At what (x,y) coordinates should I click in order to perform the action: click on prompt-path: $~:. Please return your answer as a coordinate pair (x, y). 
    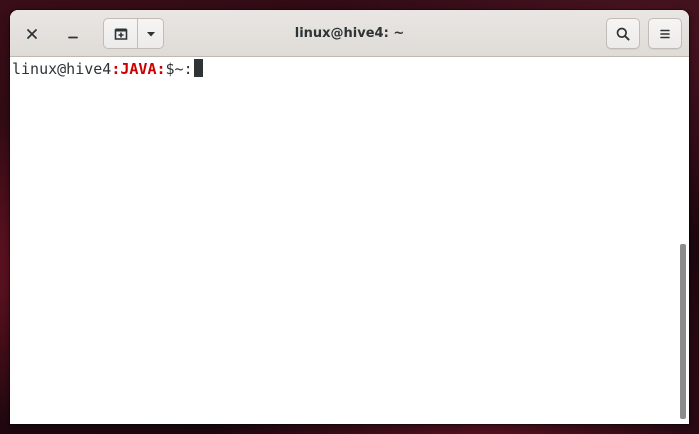
    Looking at the image, I should click on (179, 69).